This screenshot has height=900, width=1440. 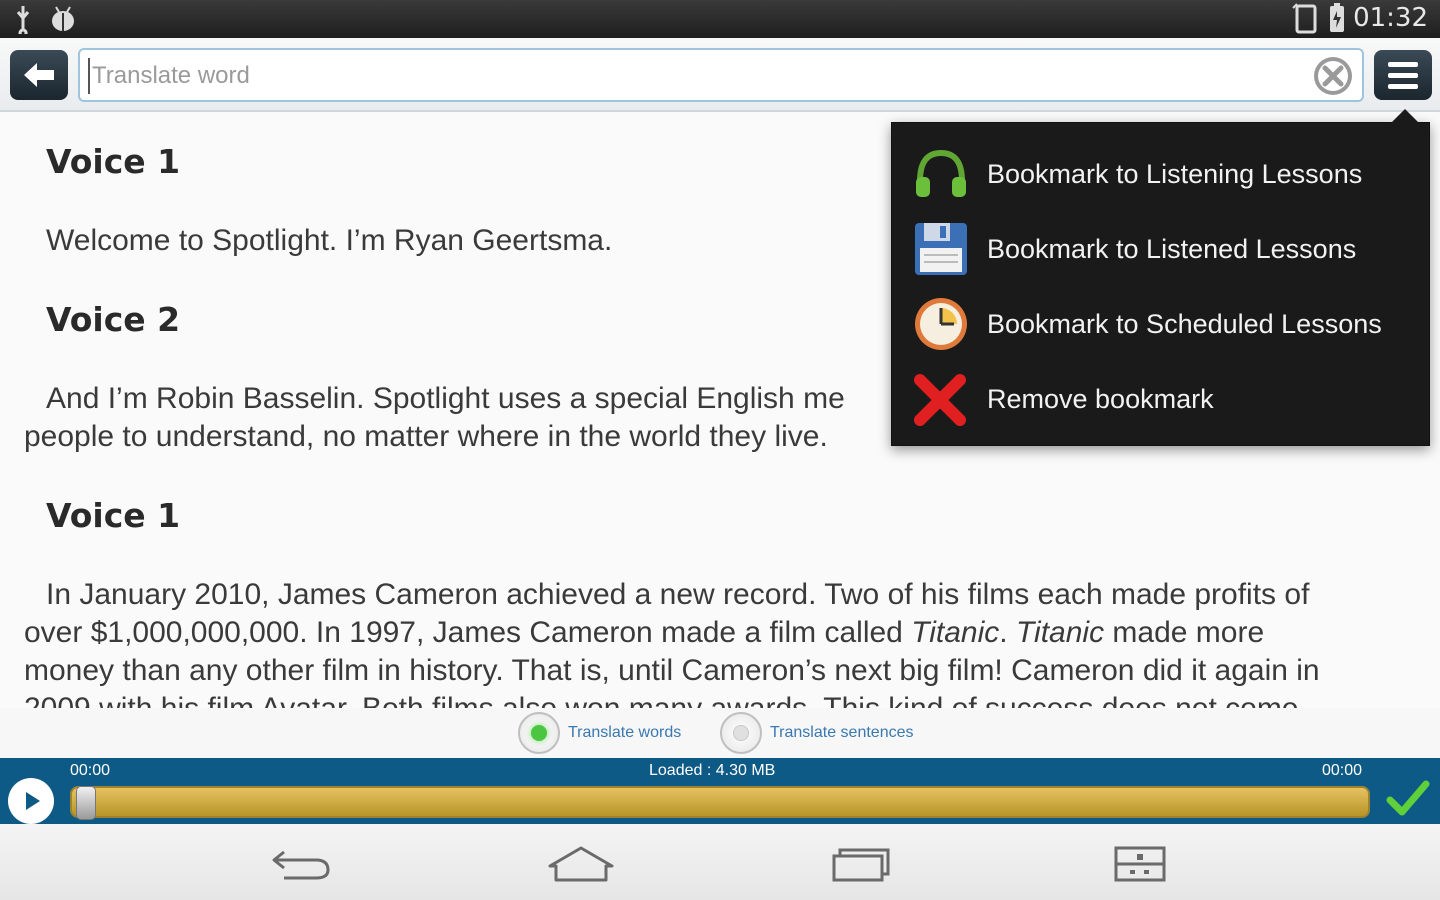 What do you see at coordinates (688, 76) in the screenshot?
I see `translate-word-input` at bounding box center [688, 76].